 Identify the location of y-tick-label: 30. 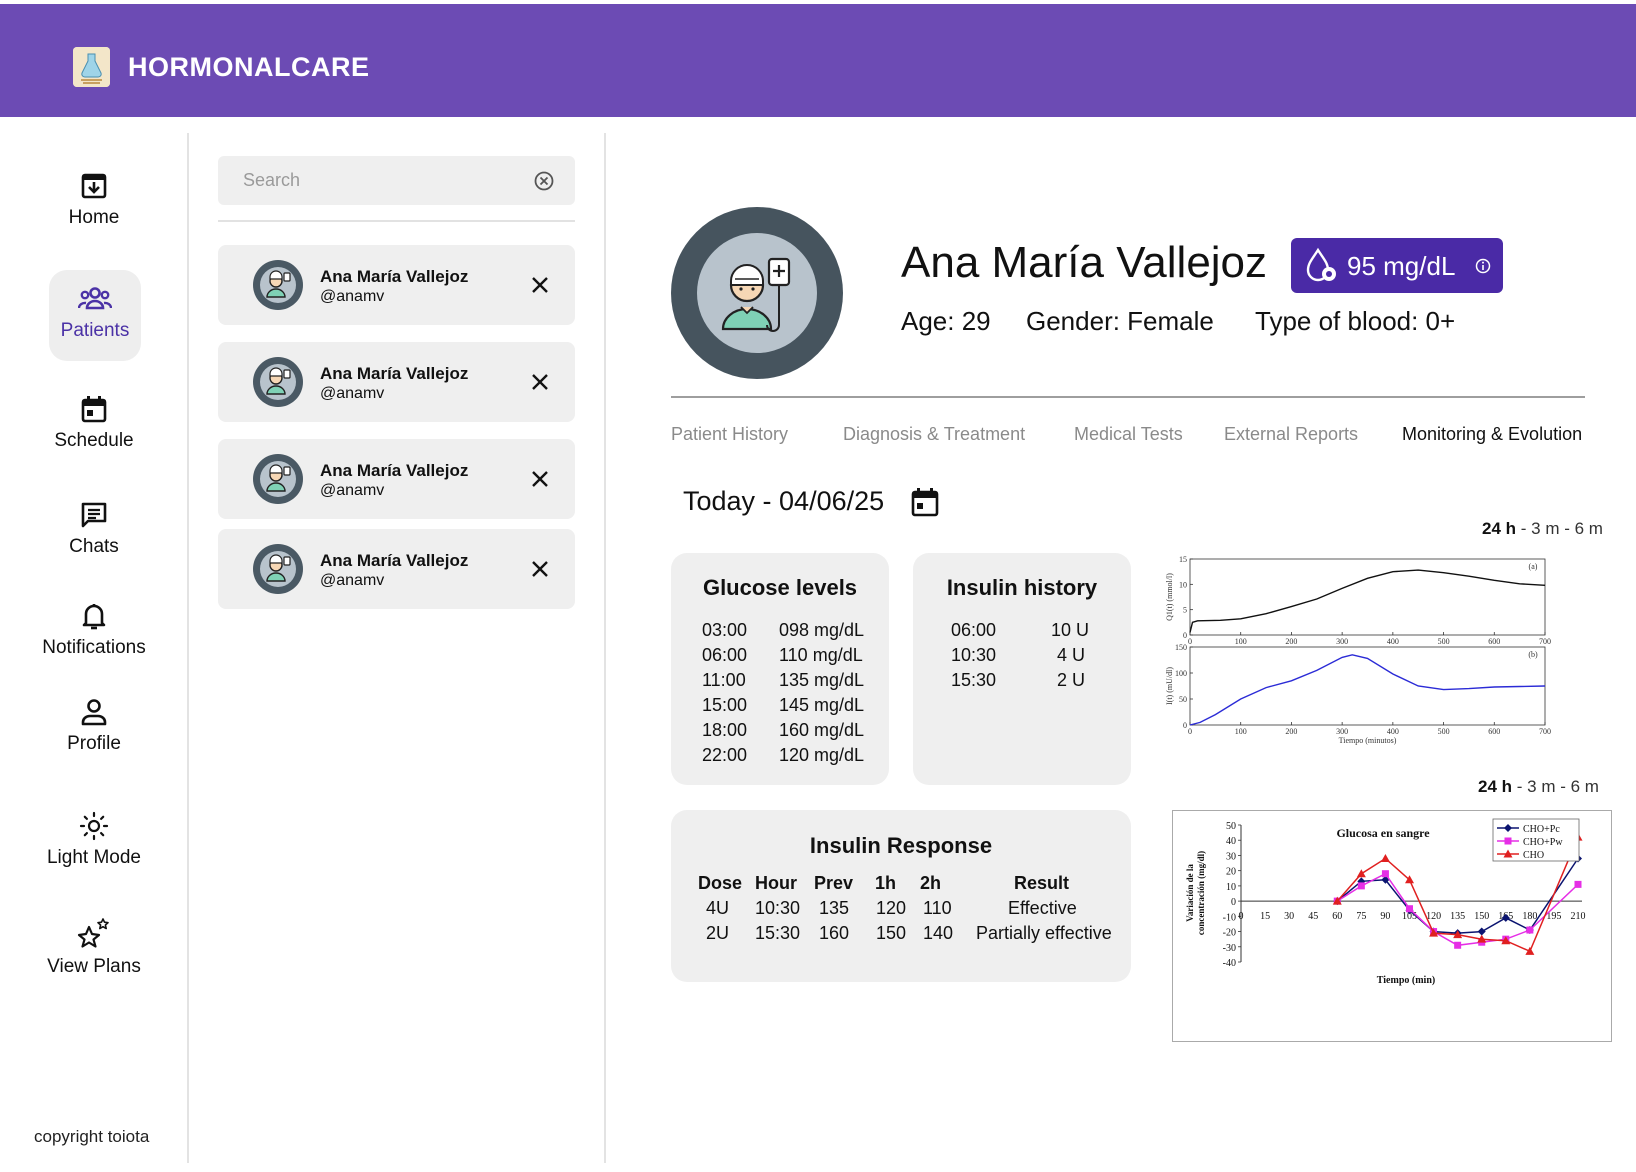
(1231, 856).